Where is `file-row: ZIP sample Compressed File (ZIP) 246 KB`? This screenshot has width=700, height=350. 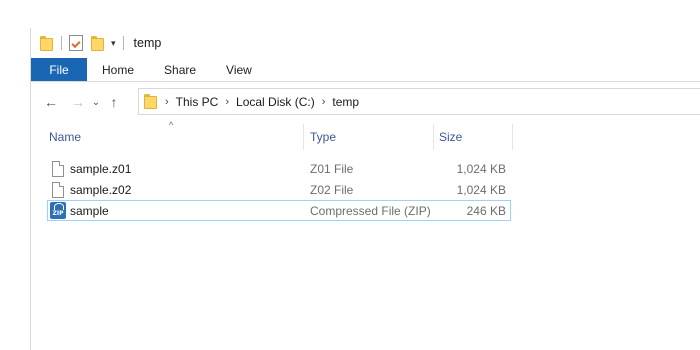
file-row: ZIP sample Compressed File (ZIP) 246 KB is located at coordinates (279, 210).